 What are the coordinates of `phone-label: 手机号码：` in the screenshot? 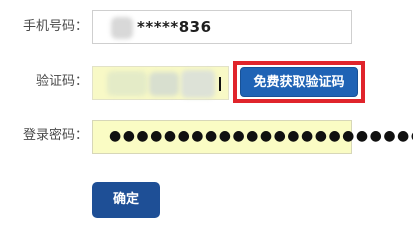 It's located at (55, 26).